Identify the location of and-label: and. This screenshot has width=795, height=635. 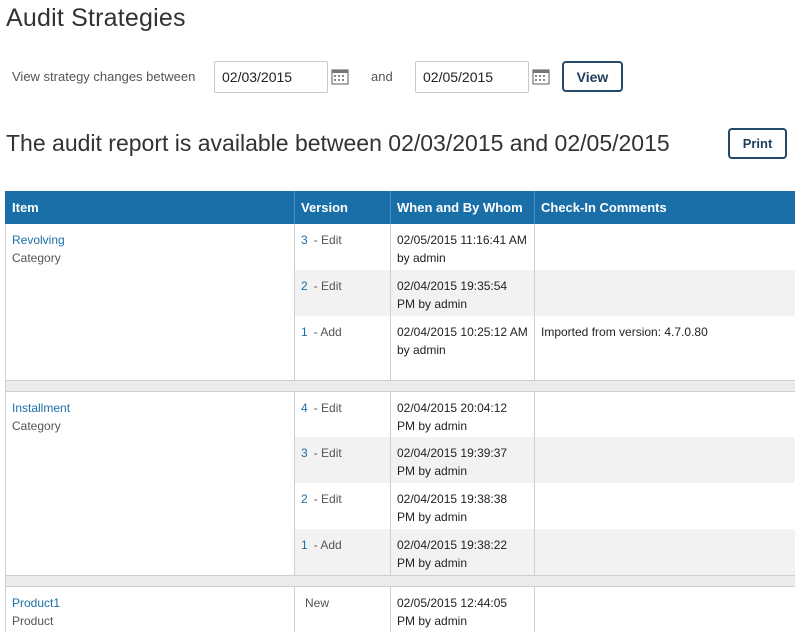
(382, 76).